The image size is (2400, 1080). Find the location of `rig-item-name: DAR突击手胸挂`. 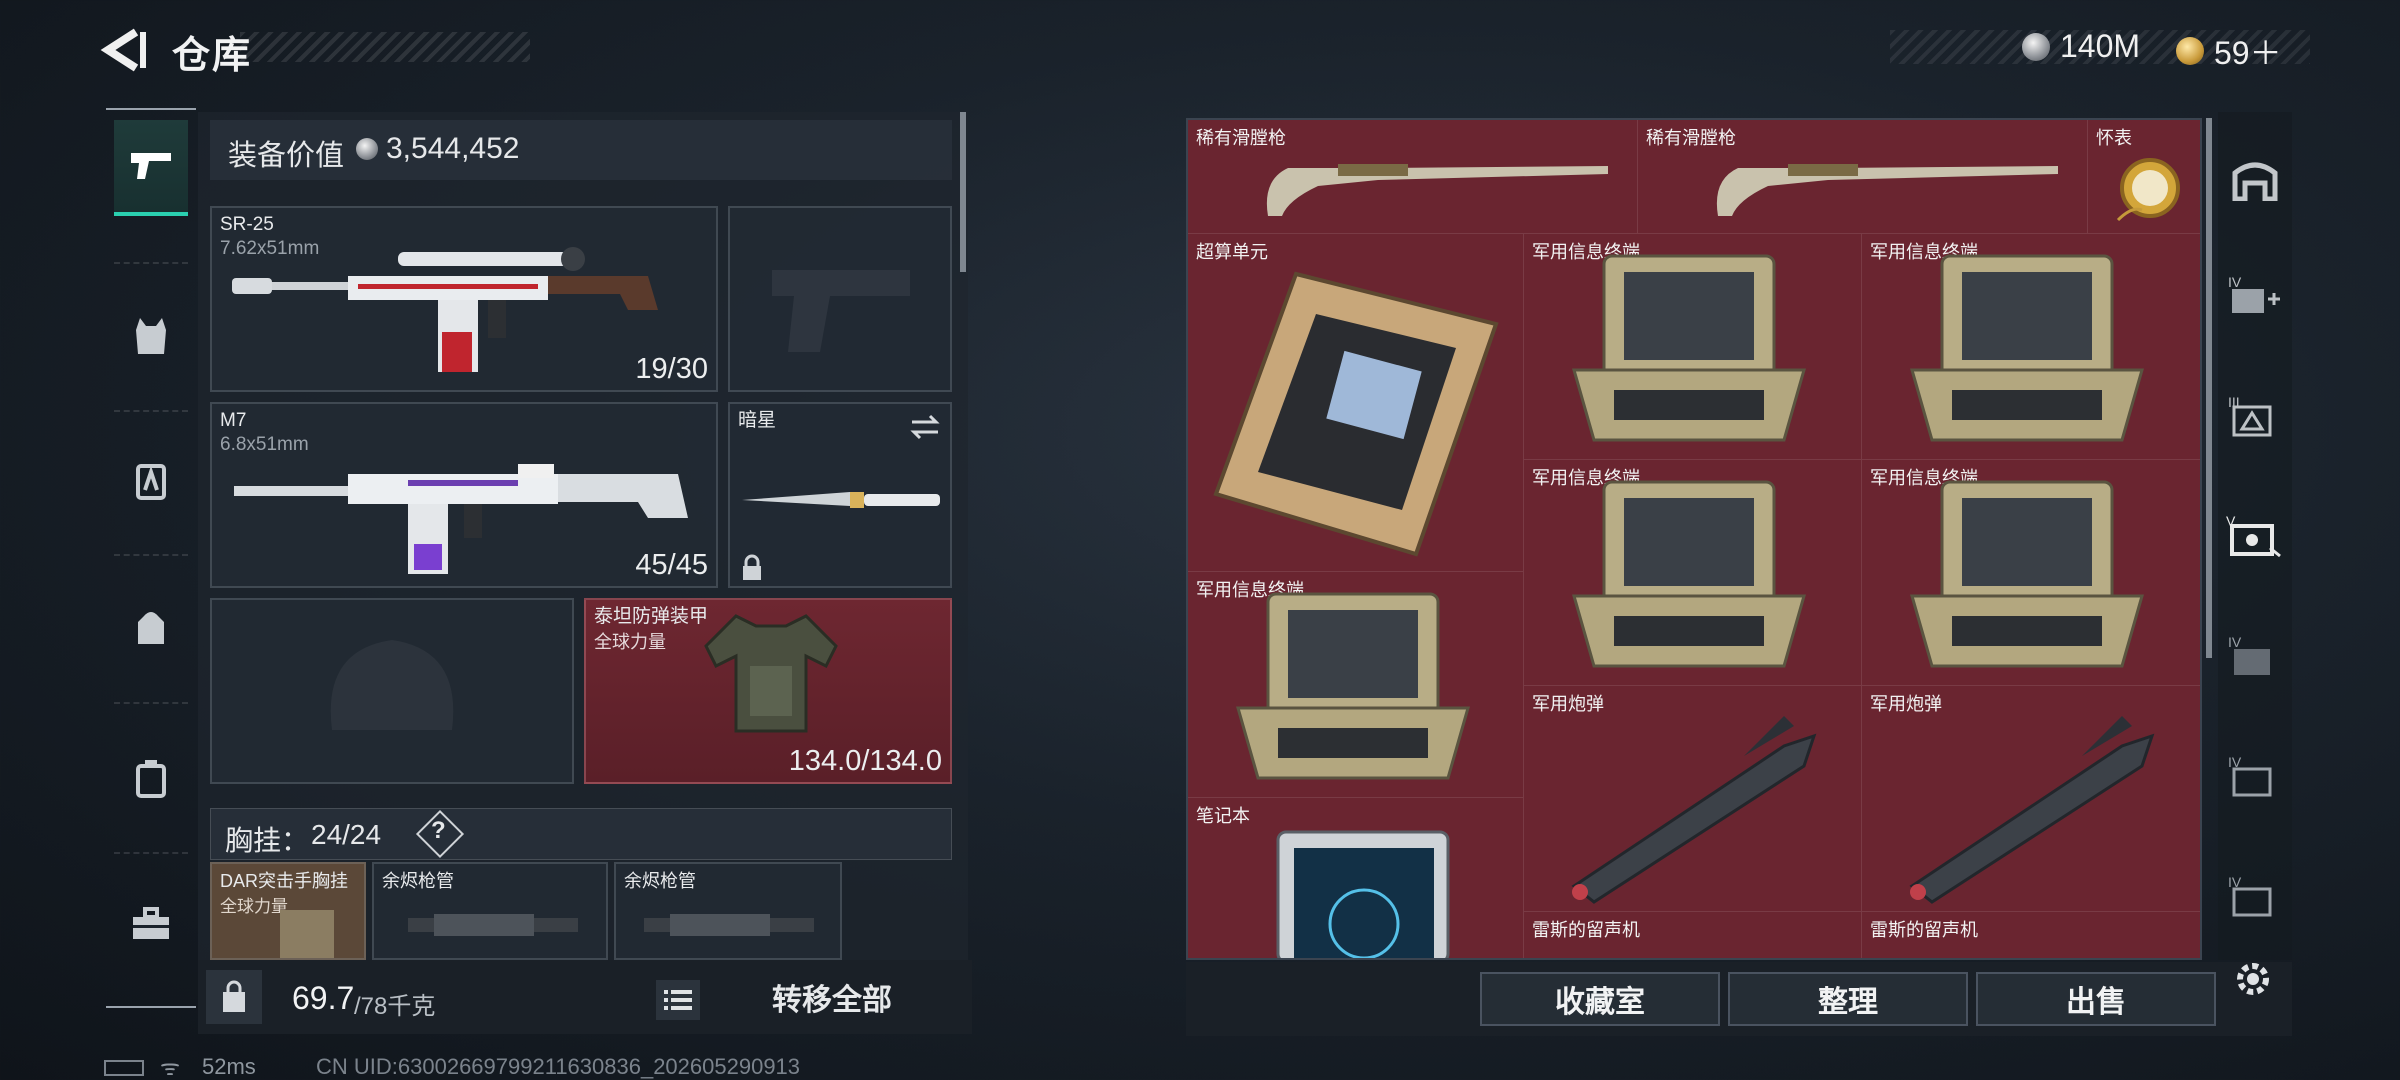

rig-item-name: DAR突击手胸挂 is located at coordinates (284, 881).